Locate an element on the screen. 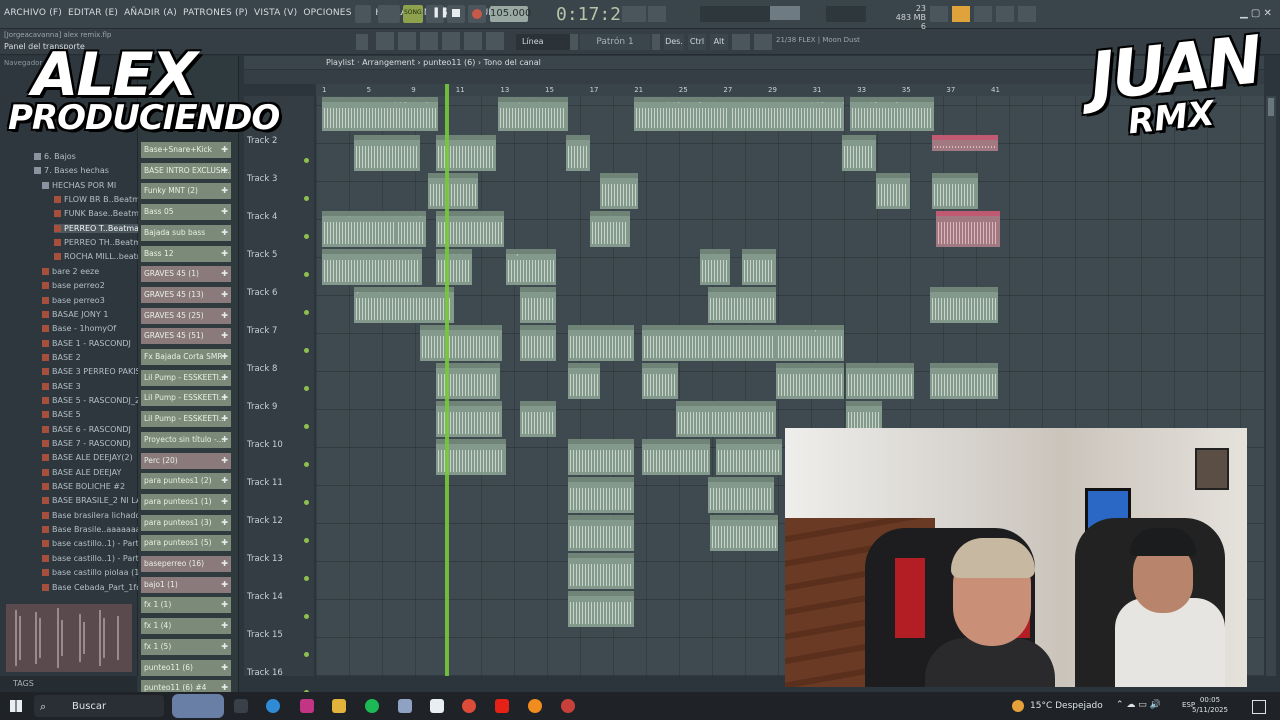  fl-news-button is located at coordinates (961, 14).